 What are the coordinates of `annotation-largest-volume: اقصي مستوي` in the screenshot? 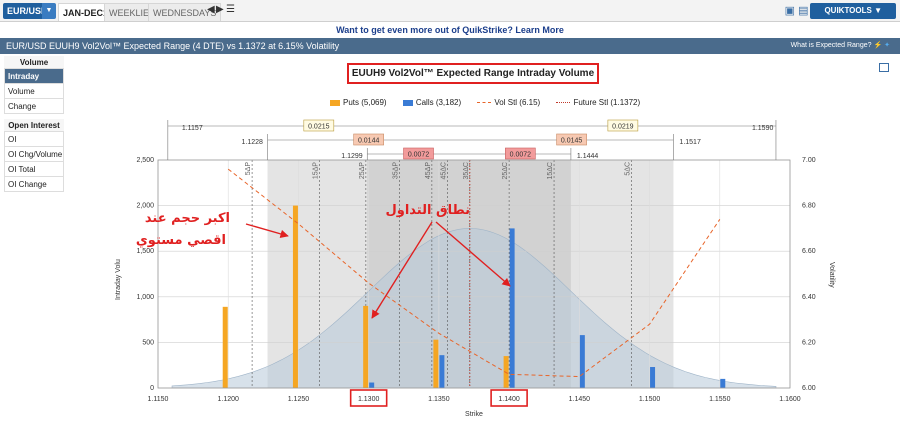 It's located at (181, 240).